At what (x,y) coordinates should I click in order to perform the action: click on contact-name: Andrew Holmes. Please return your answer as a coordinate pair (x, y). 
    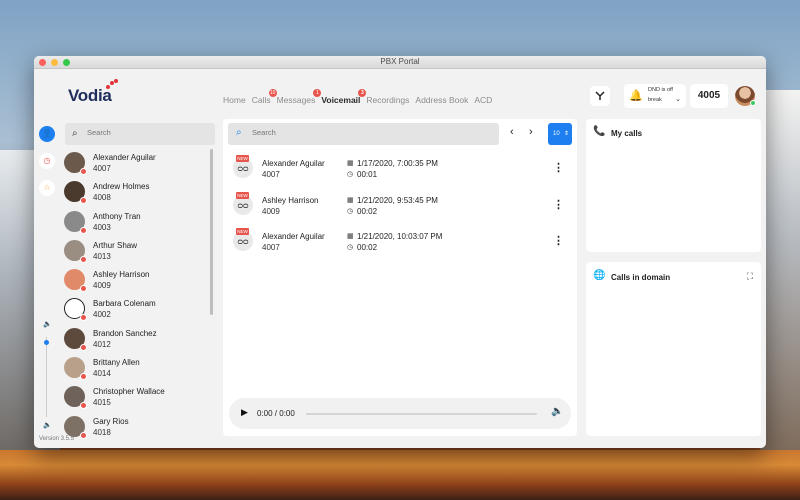
    Looking at the image, I should click on (121, 187).